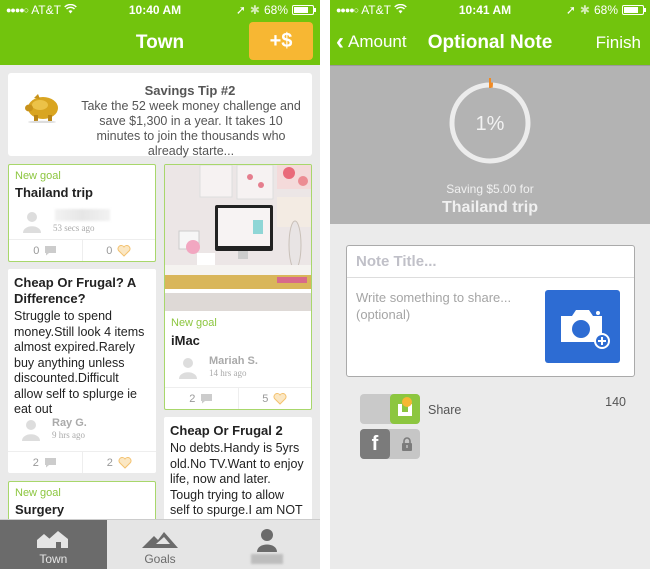 This screenshot has height=569, width=650. Describe the element at coordinates (109, 250) in the screenshot. I see `like-count: 0` at that location.